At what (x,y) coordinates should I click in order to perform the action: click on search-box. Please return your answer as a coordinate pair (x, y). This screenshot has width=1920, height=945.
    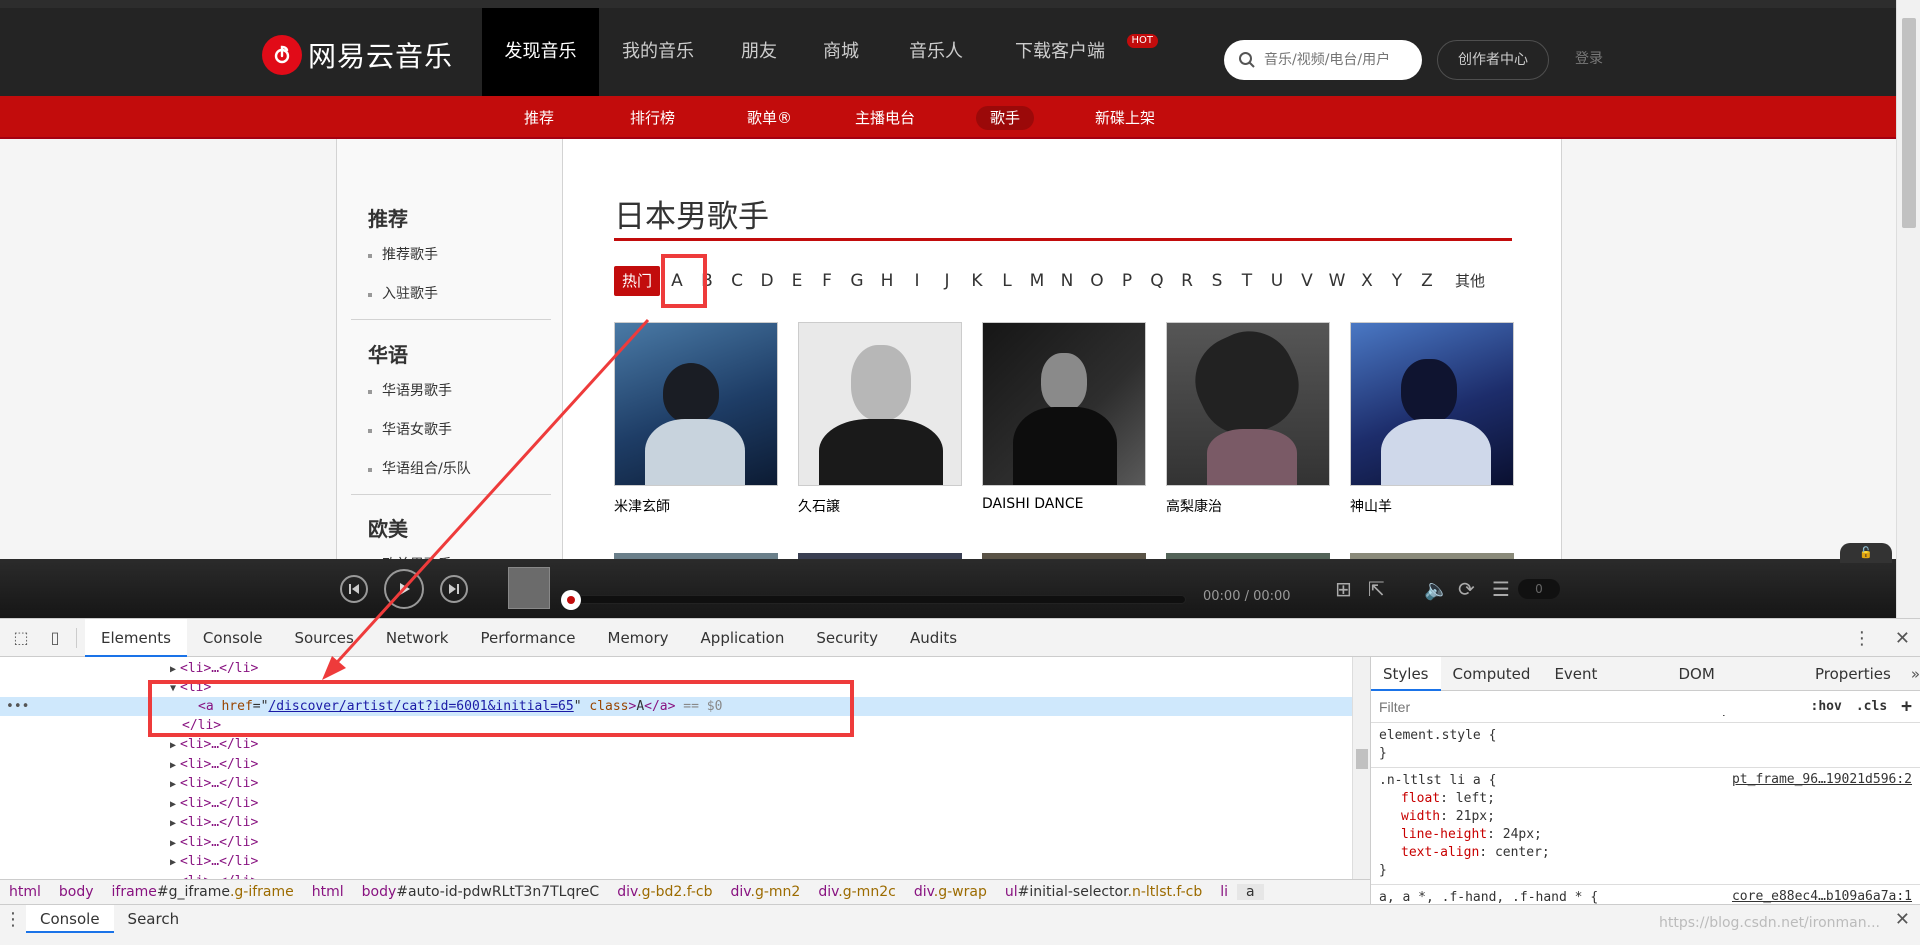
    Looking at the image, I should click on (1323, 60).